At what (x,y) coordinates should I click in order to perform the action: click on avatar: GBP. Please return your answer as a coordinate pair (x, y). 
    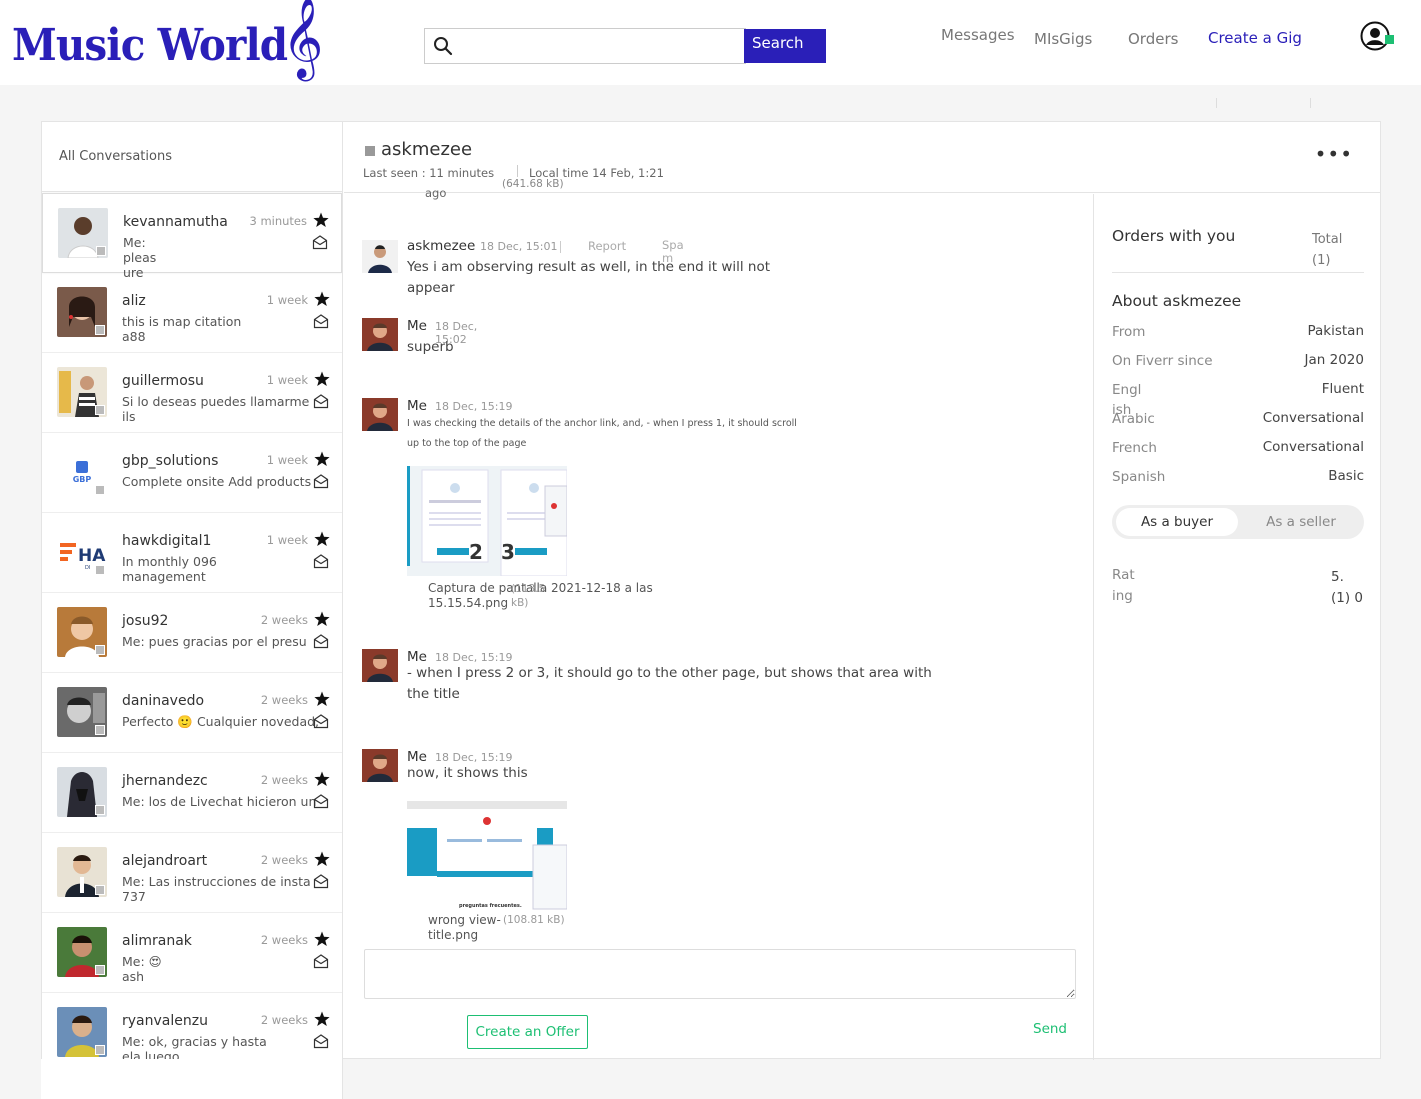
    Looking at the image, I should click on (82, 472).